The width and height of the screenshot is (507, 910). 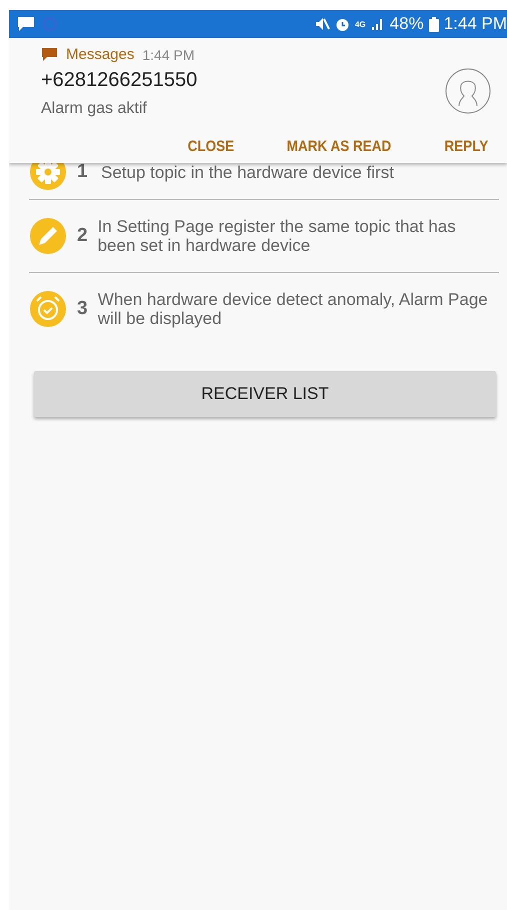 What do you see at coordinates (82, 236) in the screenshot?
I see `step-number: 2` at bounding box center [82, 236].